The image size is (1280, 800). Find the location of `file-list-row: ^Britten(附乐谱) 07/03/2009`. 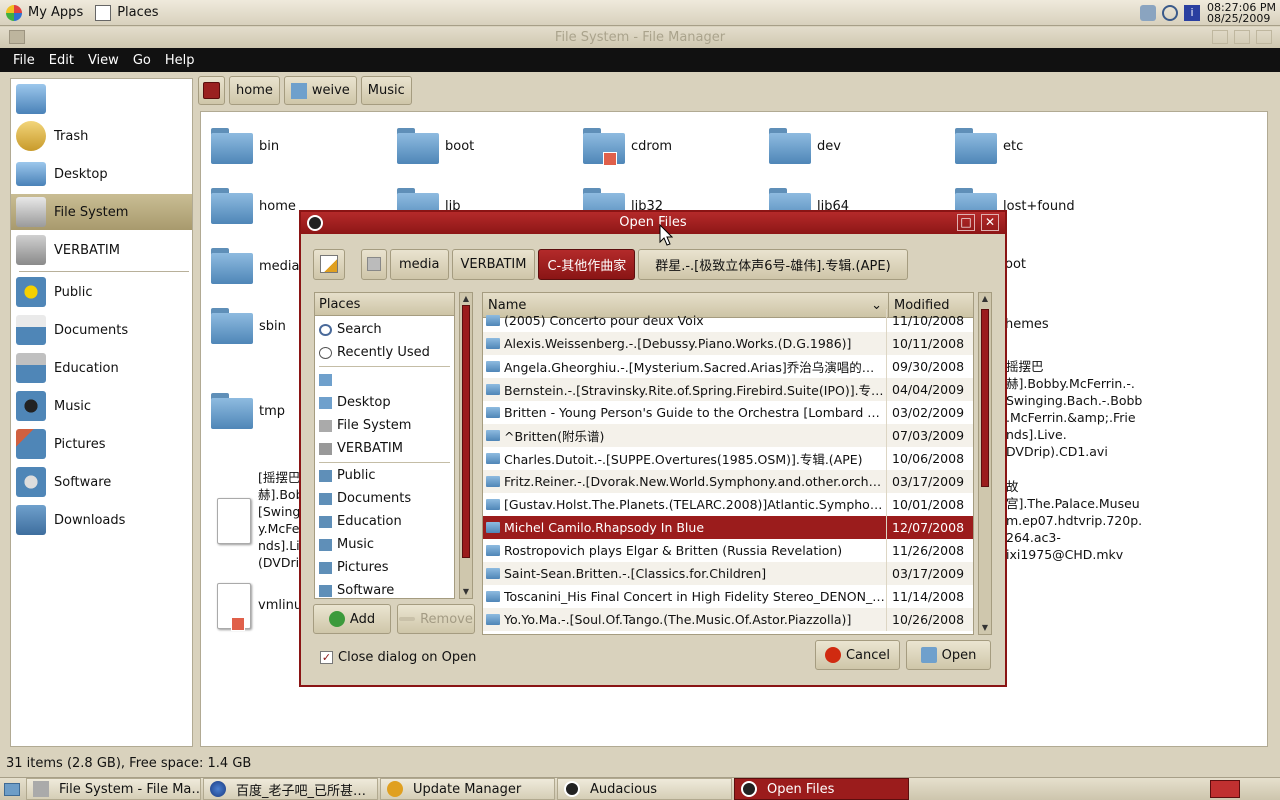

file-list-row: ^Britten(附乐谱) 07/03/2009 is located at coordinates (728, 435).